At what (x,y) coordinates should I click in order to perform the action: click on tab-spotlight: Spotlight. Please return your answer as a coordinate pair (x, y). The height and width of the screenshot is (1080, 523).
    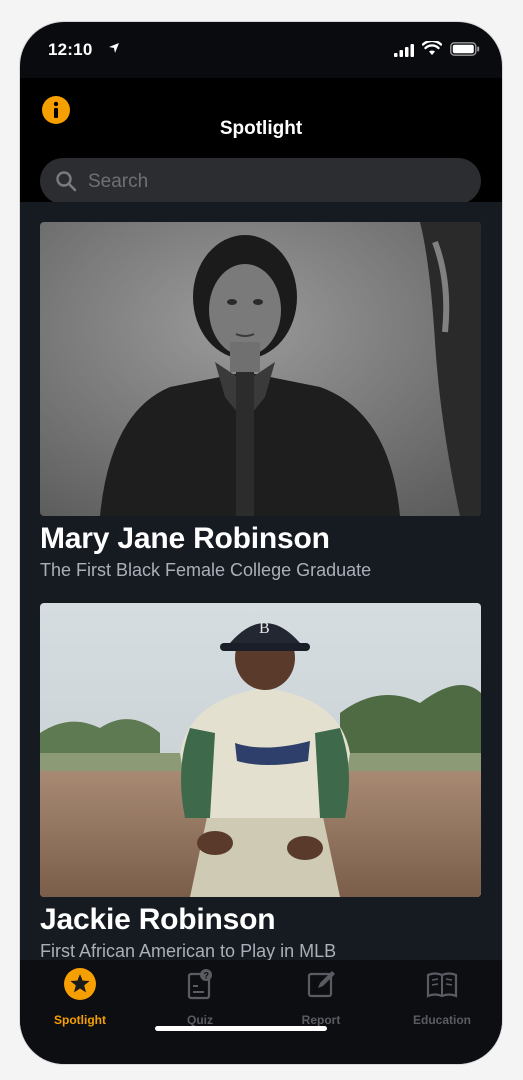
    Looking at the image, I should click on (80, 1001).